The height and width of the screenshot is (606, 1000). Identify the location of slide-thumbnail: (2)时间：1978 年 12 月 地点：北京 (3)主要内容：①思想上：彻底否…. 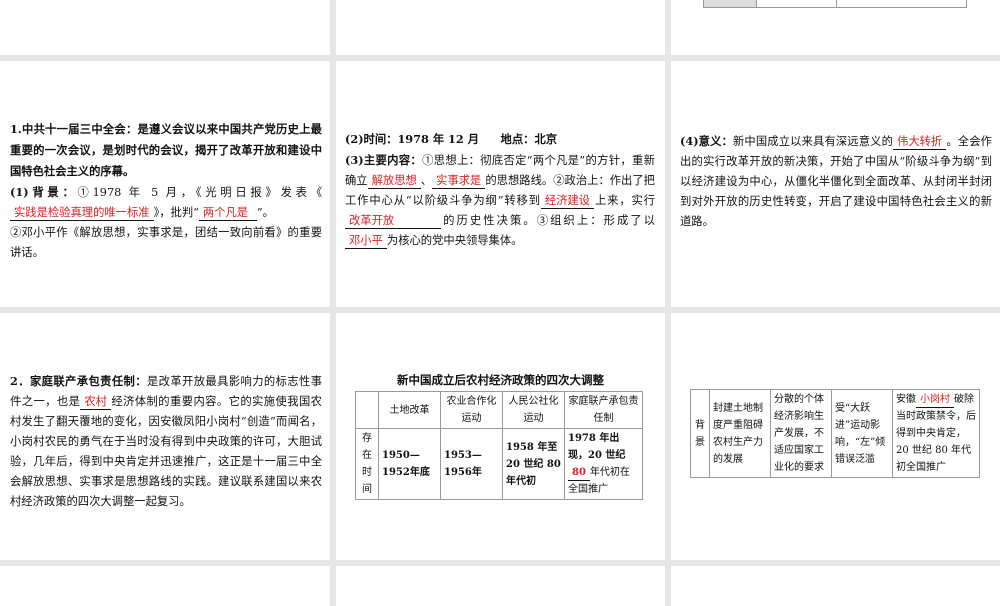
(500, 184).